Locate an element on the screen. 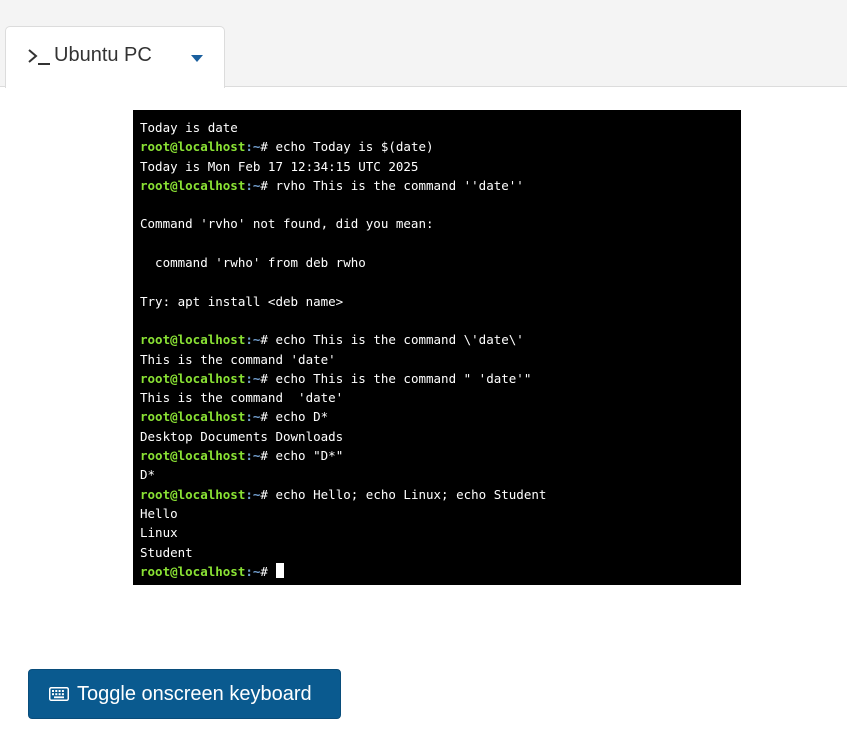  terminal-output-line: command 'rwho' from deb rwho is located at coordinates (440, 262).